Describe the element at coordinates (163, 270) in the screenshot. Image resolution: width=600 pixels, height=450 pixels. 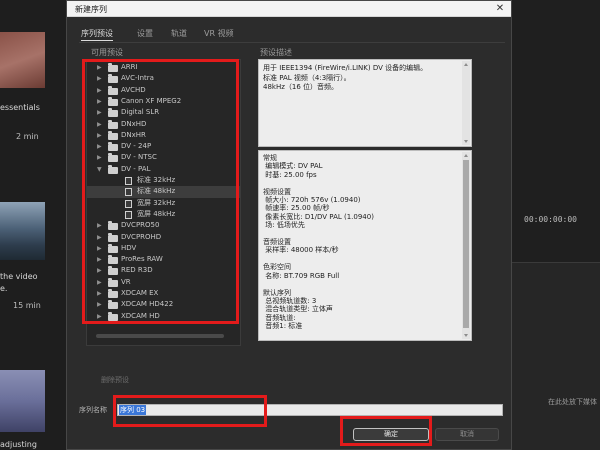
I see `preset-folder: ▶ RED R3D` at that location.